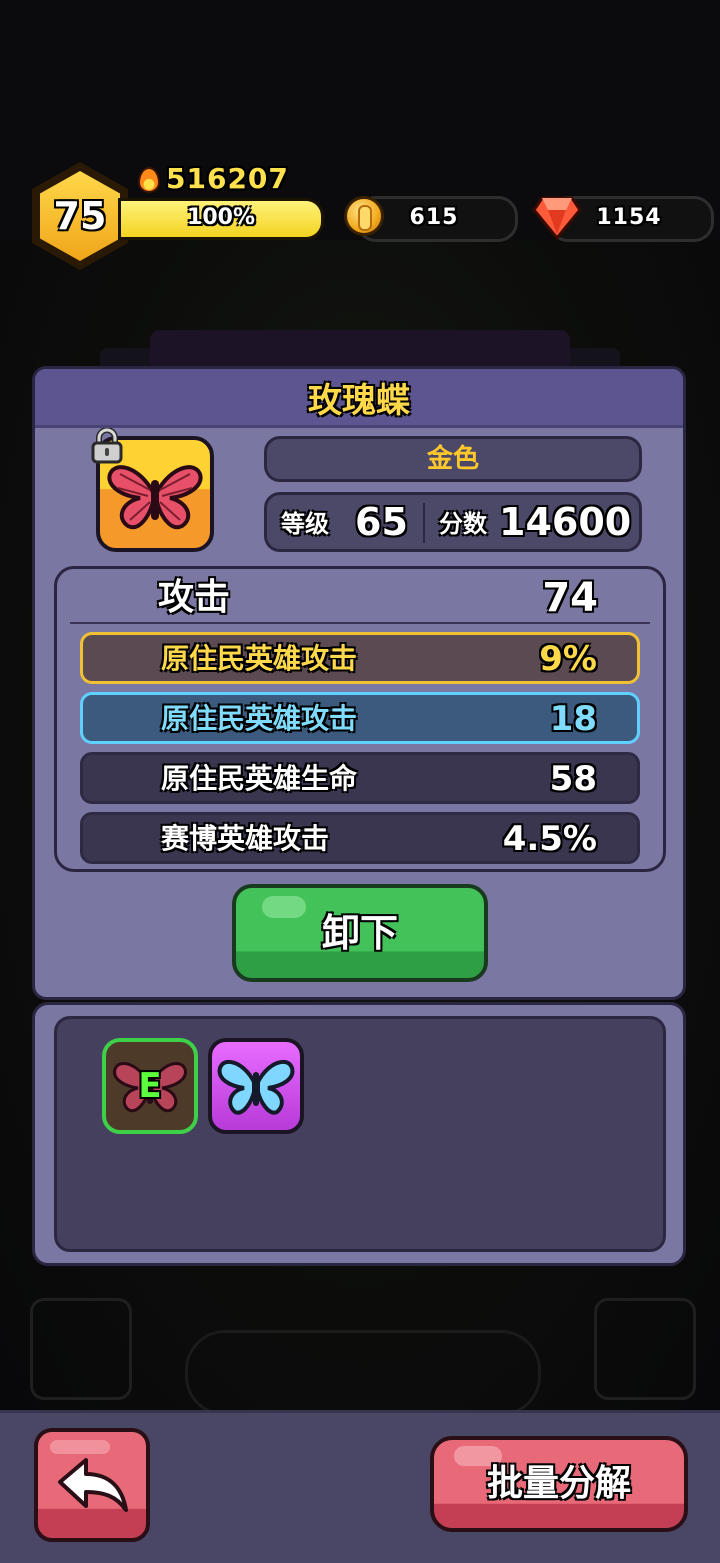 This screenshot has width=720, height=1563. Describe the element at coordinates (573, 719) in the screenshot. I see `sub-stat-value: 18` at that location.